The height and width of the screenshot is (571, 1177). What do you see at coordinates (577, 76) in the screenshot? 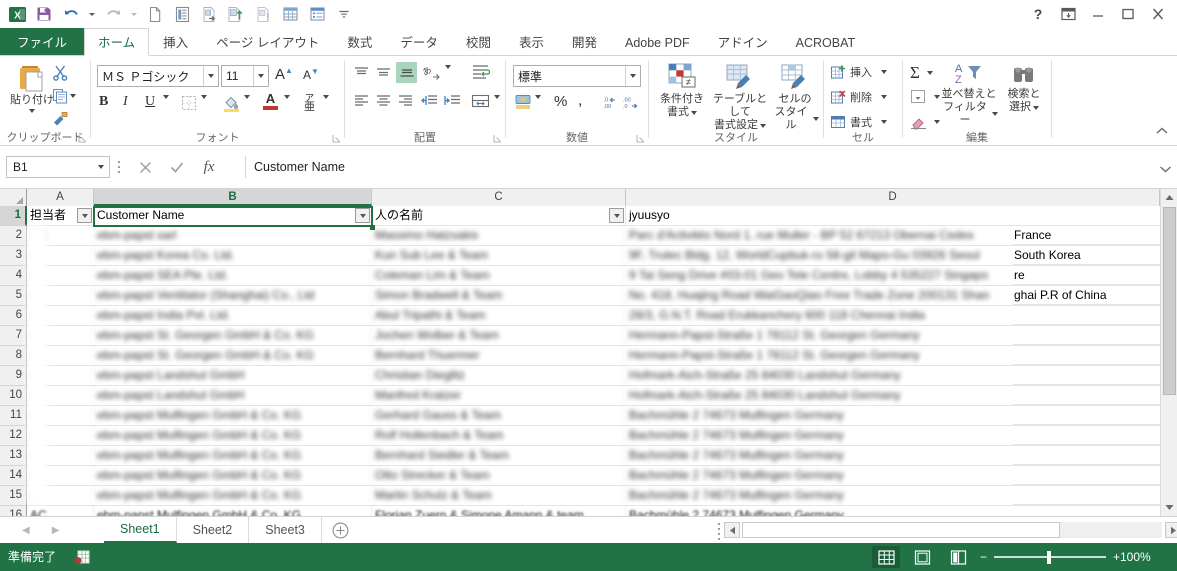
I see `number-format-combo: 標準` at bounding box center [577, 76].